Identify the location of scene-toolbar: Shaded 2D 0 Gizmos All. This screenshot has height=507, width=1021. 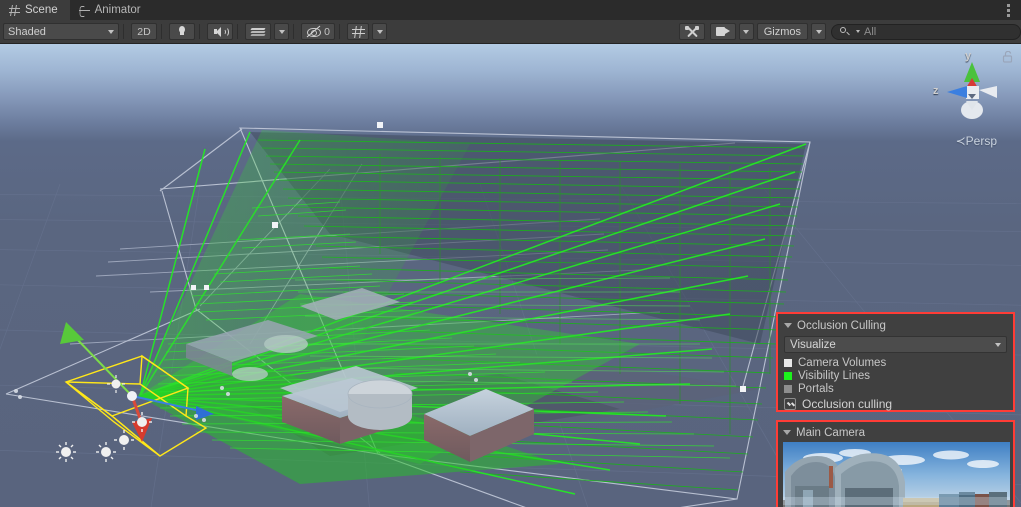
(510, 32).